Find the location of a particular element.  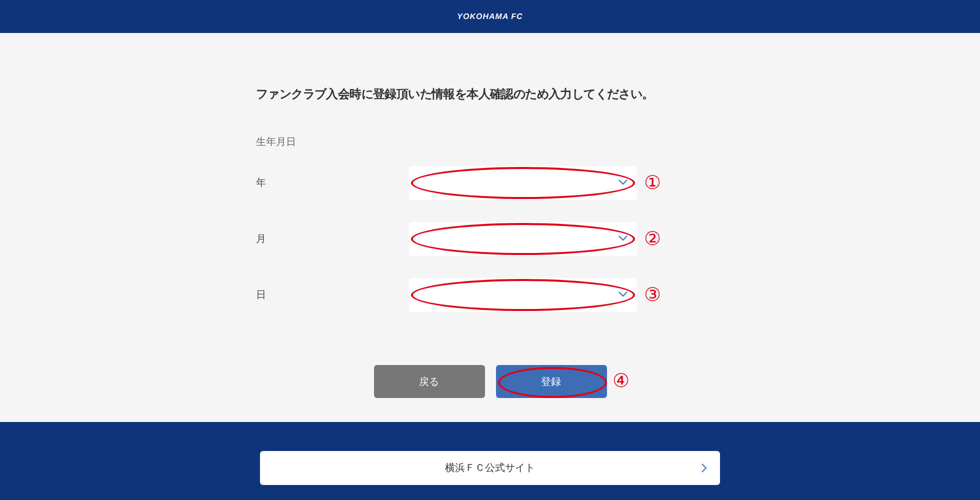

field-label: 月 is located at coordinates (261, 239).